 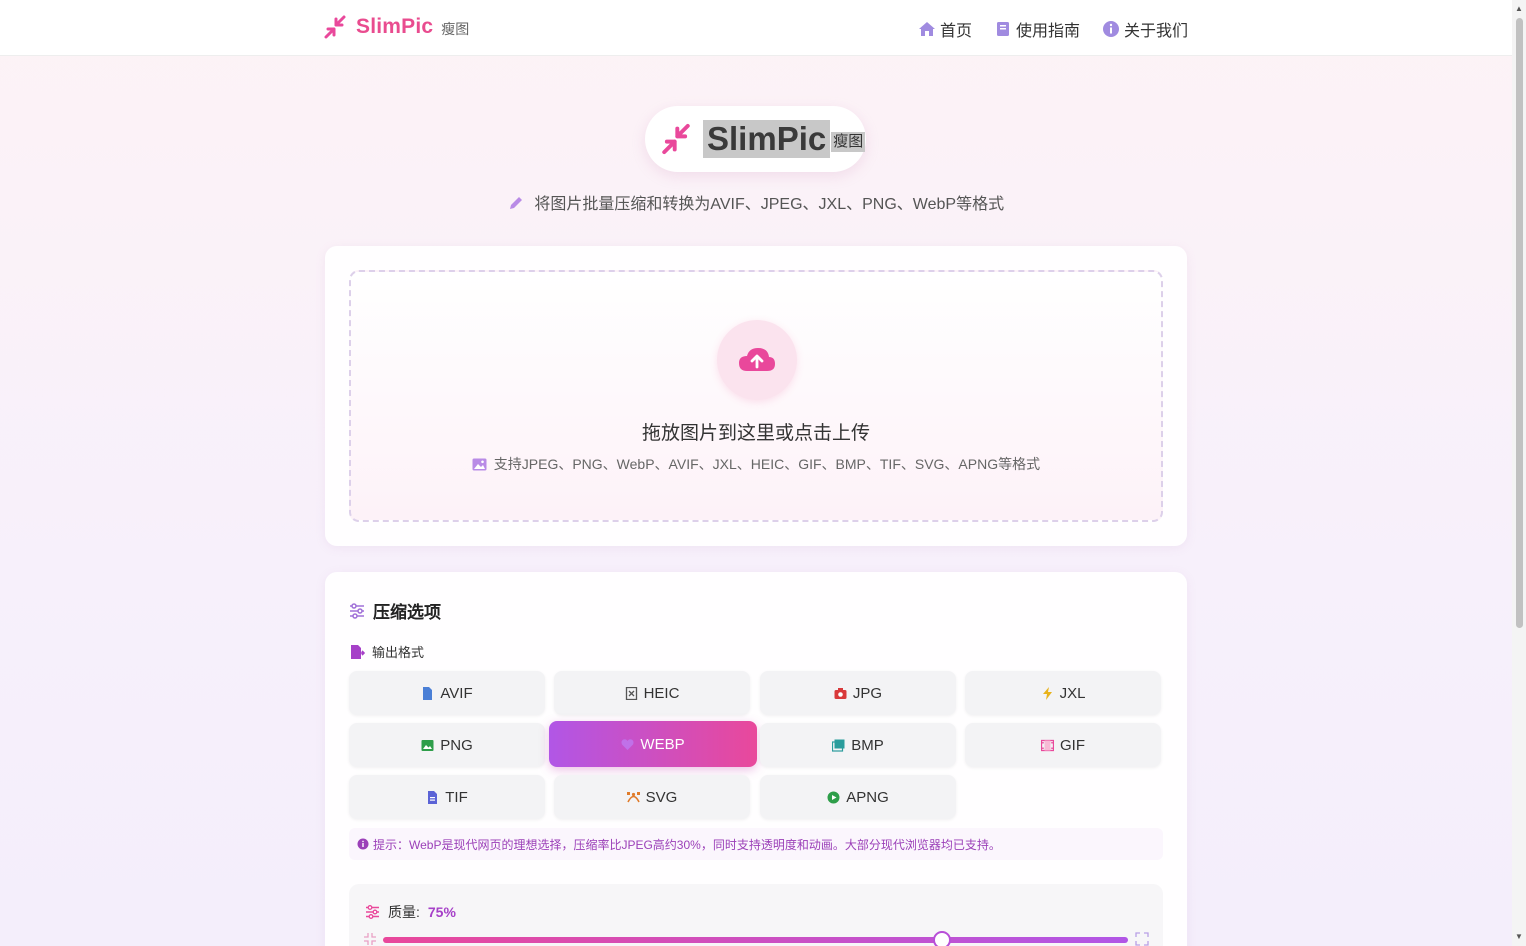 I want to click on format-button-avif: AVIF, so click(x=447, y=693).